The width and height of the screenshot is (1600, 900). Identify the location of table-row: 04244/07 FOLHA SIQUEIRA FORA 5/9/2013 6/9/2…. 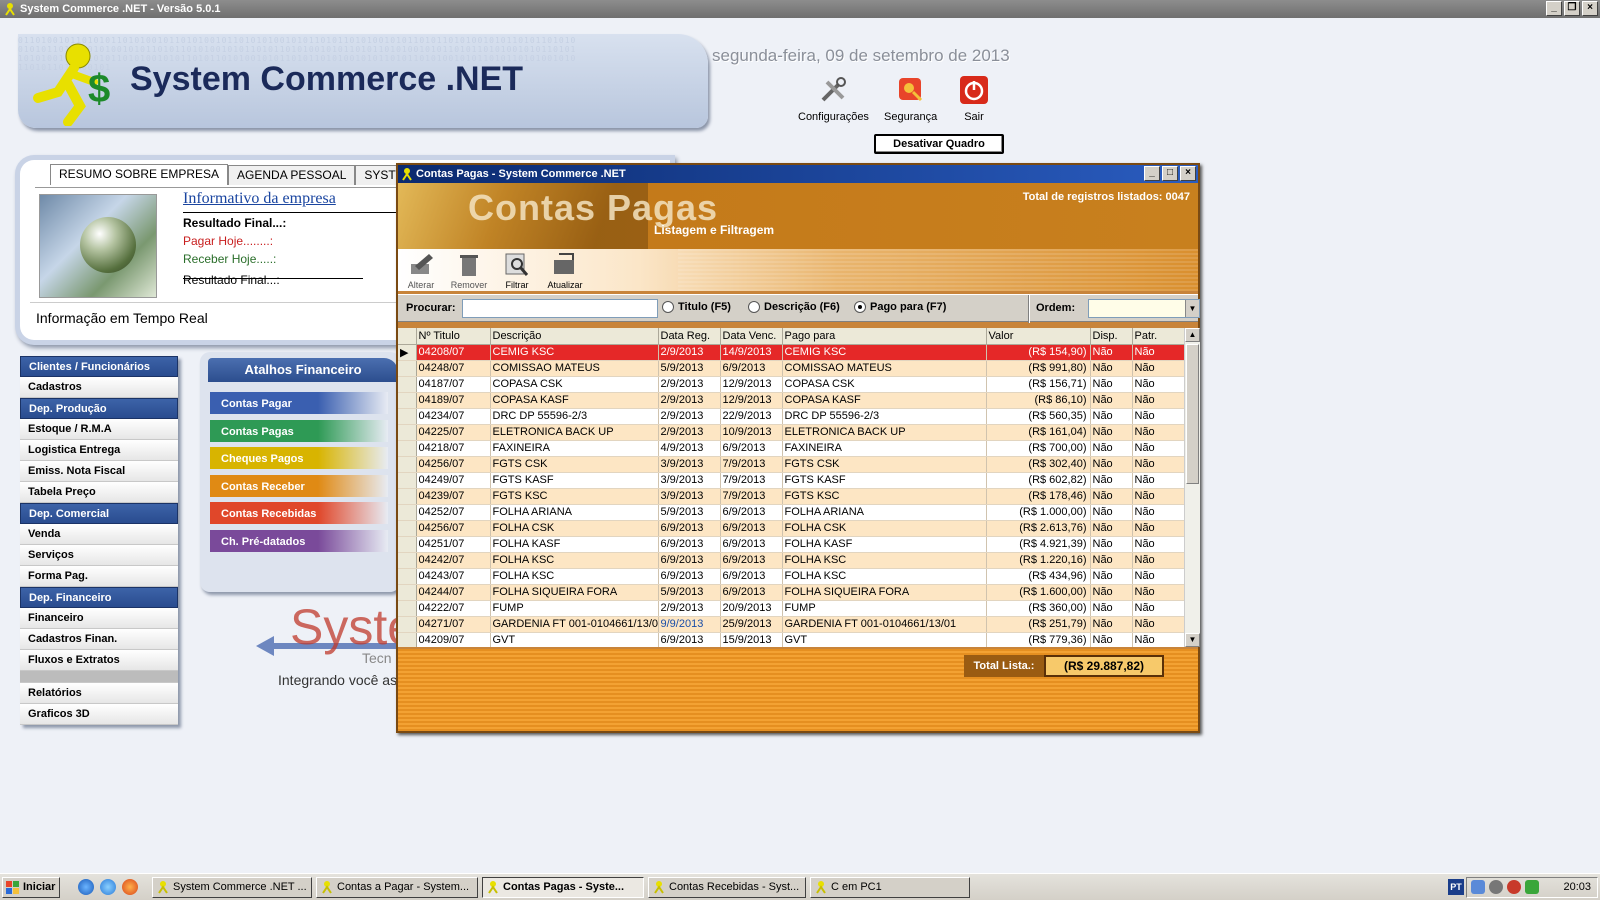
(791, 592).